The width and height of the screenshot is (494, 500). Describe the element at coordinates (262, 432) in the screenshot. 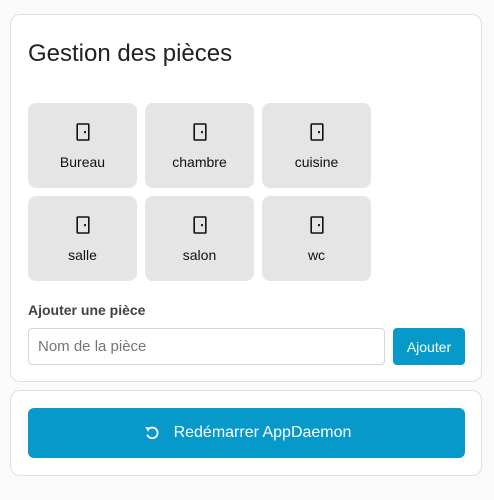

I see `restart-button-label: Redémarrer AppDaemon` at that location.